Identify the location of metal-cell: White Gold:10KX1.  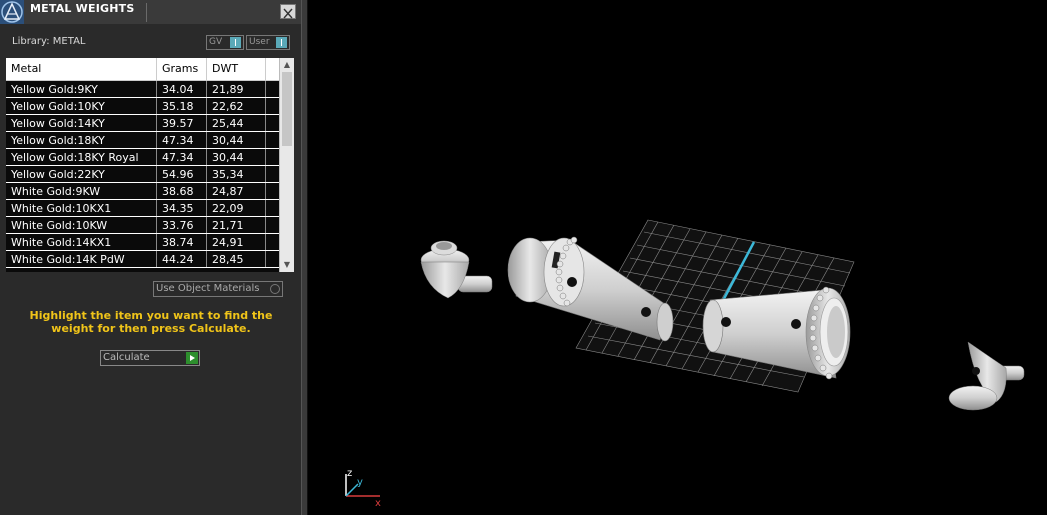
(81, 208).